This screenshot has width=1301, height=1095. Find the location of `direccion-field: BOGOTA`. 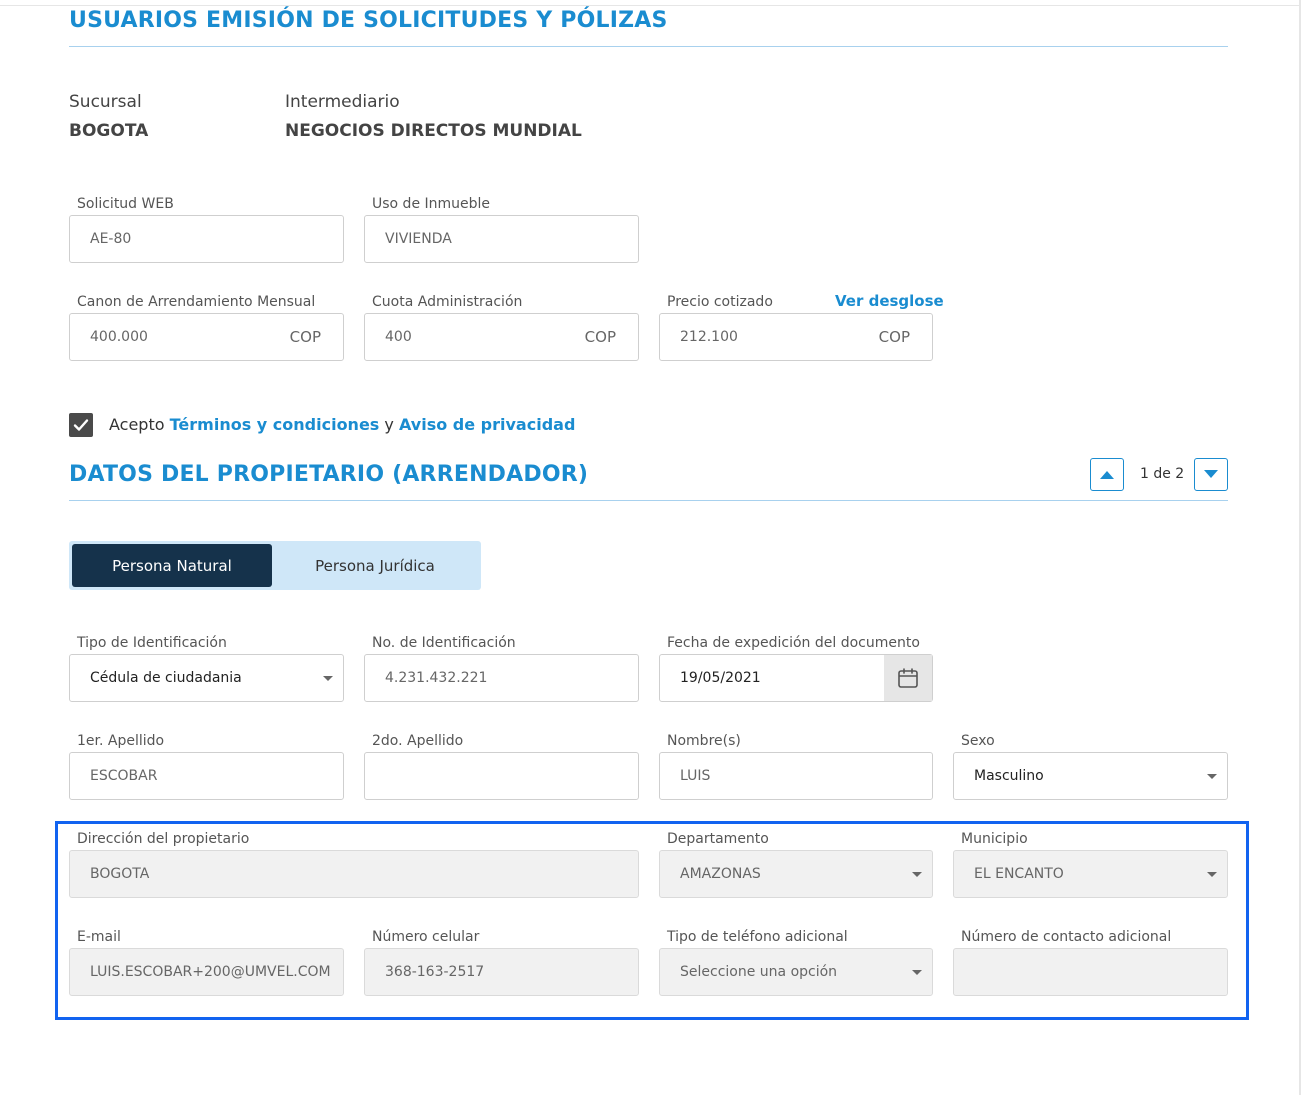

direccion-field: BOGOTA is located at coordinates (354, 874).